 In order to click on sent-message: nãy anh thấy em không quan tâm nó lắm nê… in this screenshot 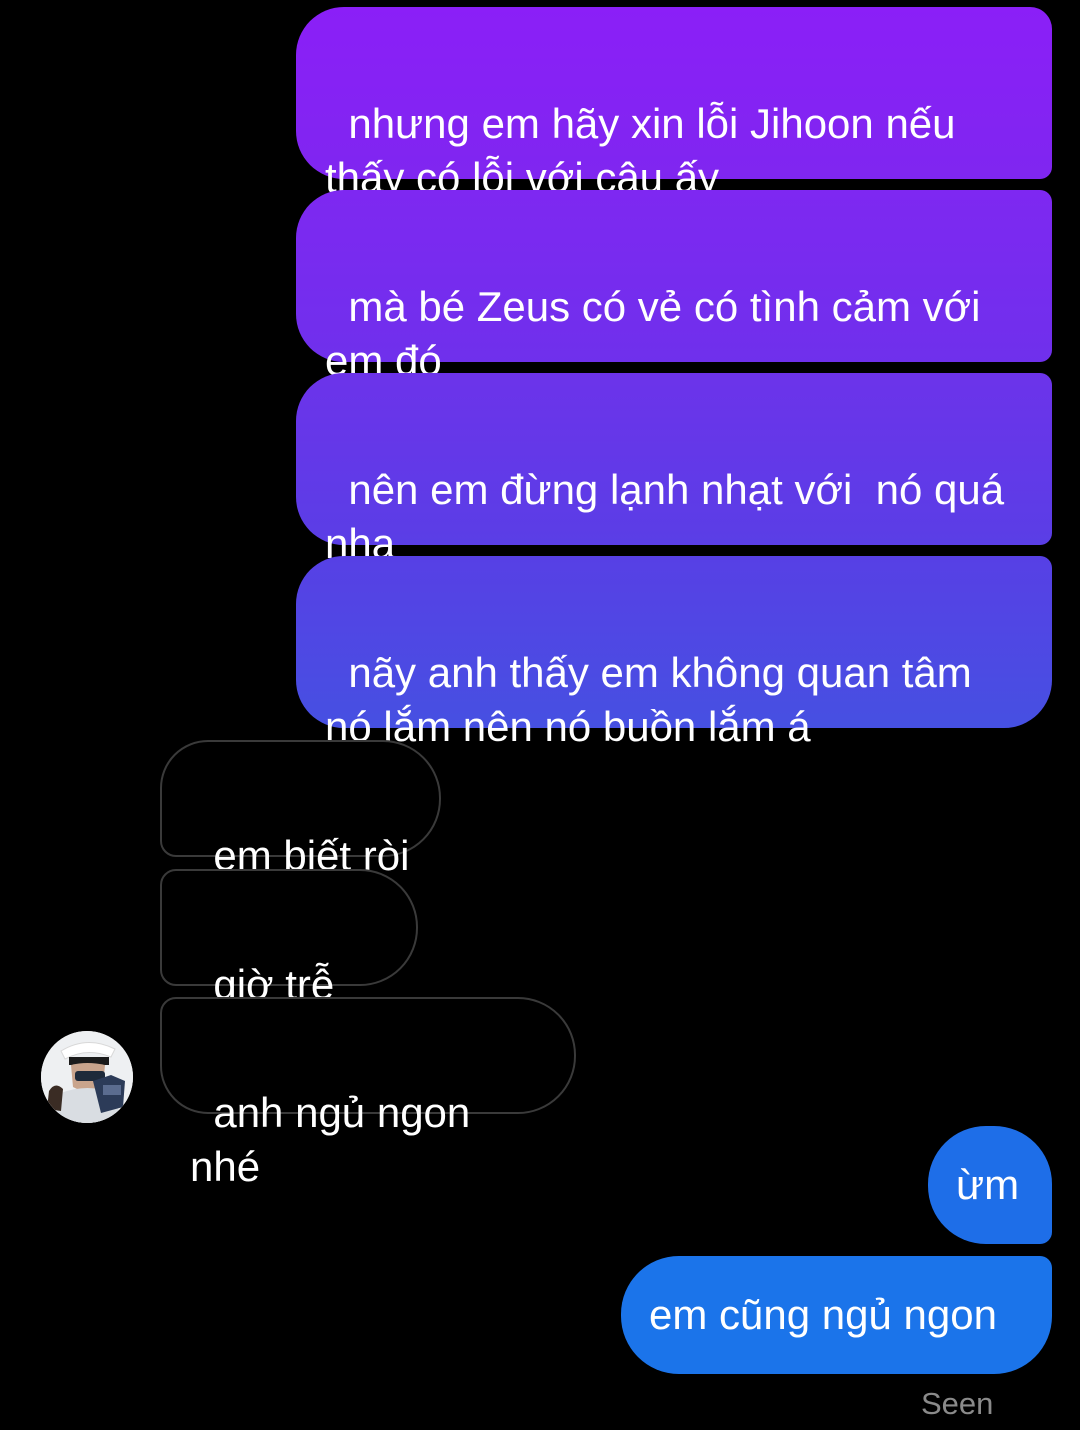, I will do `click(674, 653)`.